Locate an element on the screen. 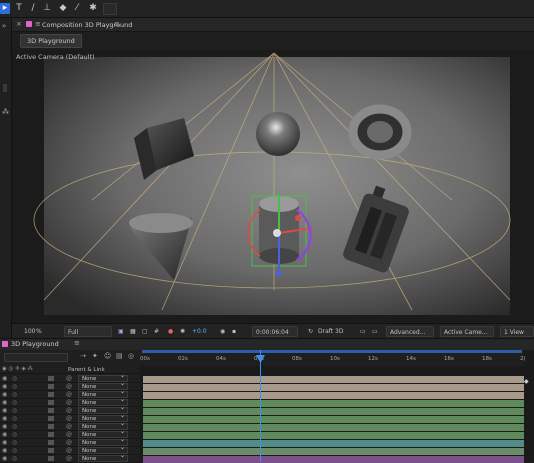 The height and width of the screenshot is (463, 534). channel-icon: ● is located at coordinates (170, 331).